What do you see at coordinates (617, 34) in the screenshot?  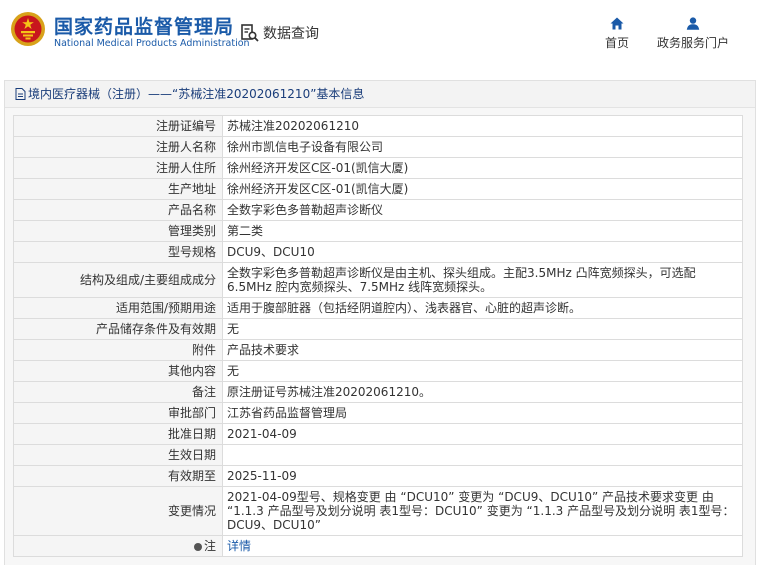 I see `nav-home: 首页` at bounding box center [617, 34].